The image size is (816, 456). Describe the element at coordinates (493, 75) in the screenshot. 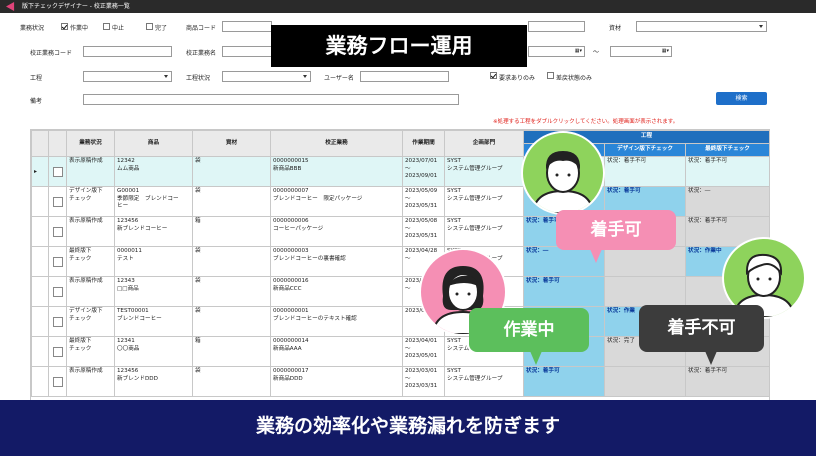

I see `request-only-checkbox` at that location.